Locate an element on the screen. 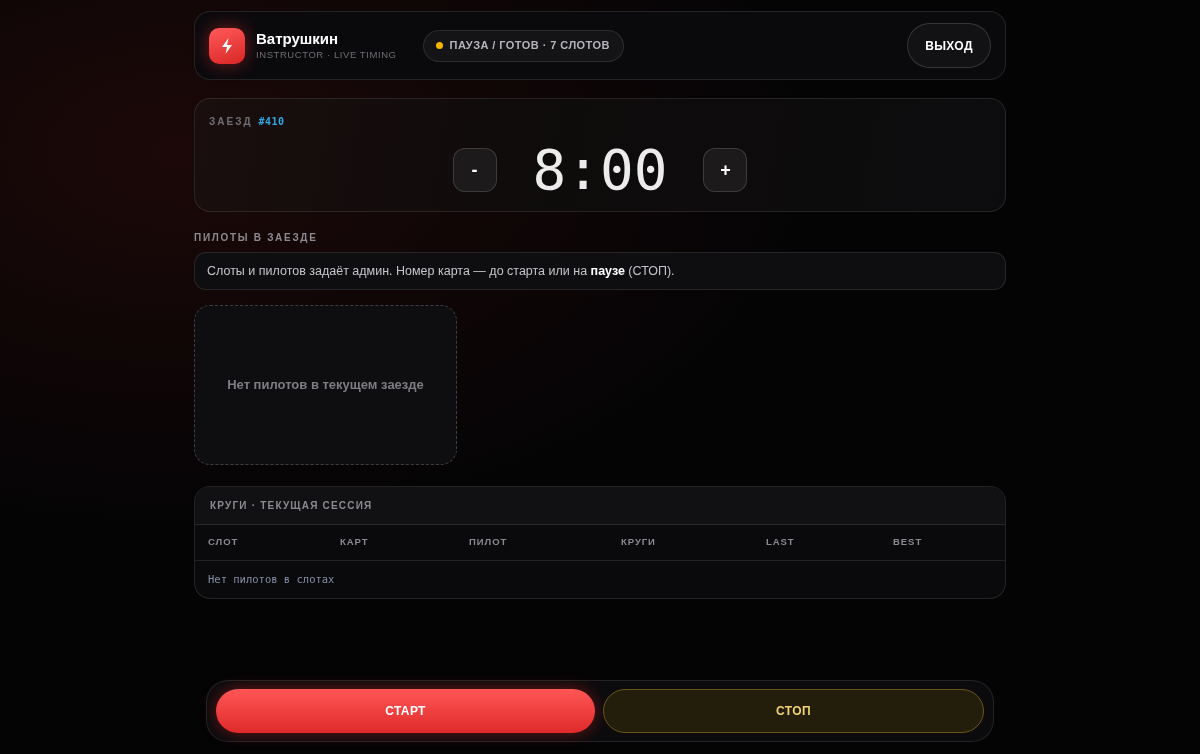 This screenshot has width=1200, height=754. column-header: КАРТ is located at coordinates (354, 542).